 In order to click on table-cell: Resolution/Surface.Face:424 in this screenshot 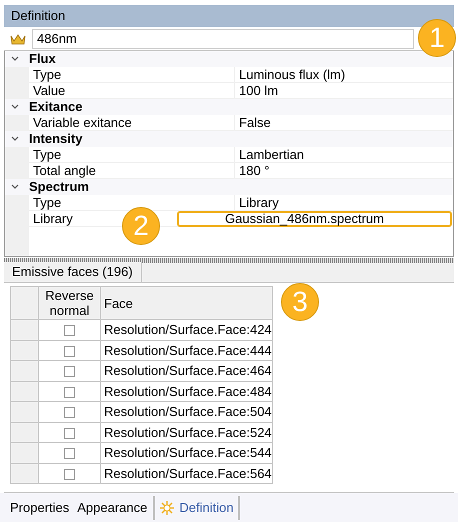, I will do `click(186, 330)`.